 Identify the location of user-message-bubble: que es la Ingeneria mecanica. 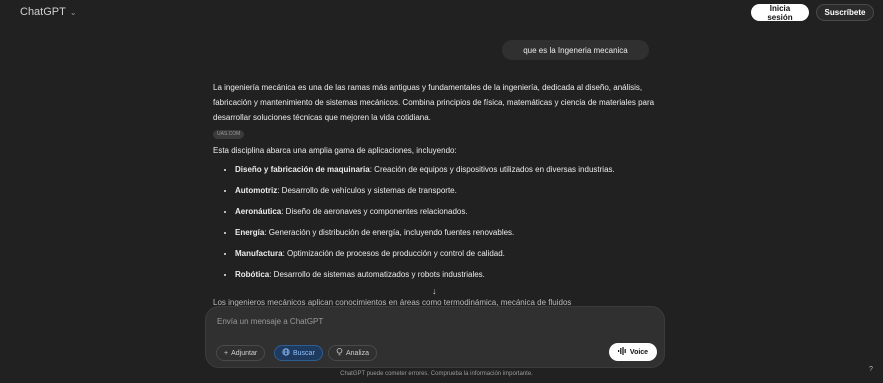
(575, 50).